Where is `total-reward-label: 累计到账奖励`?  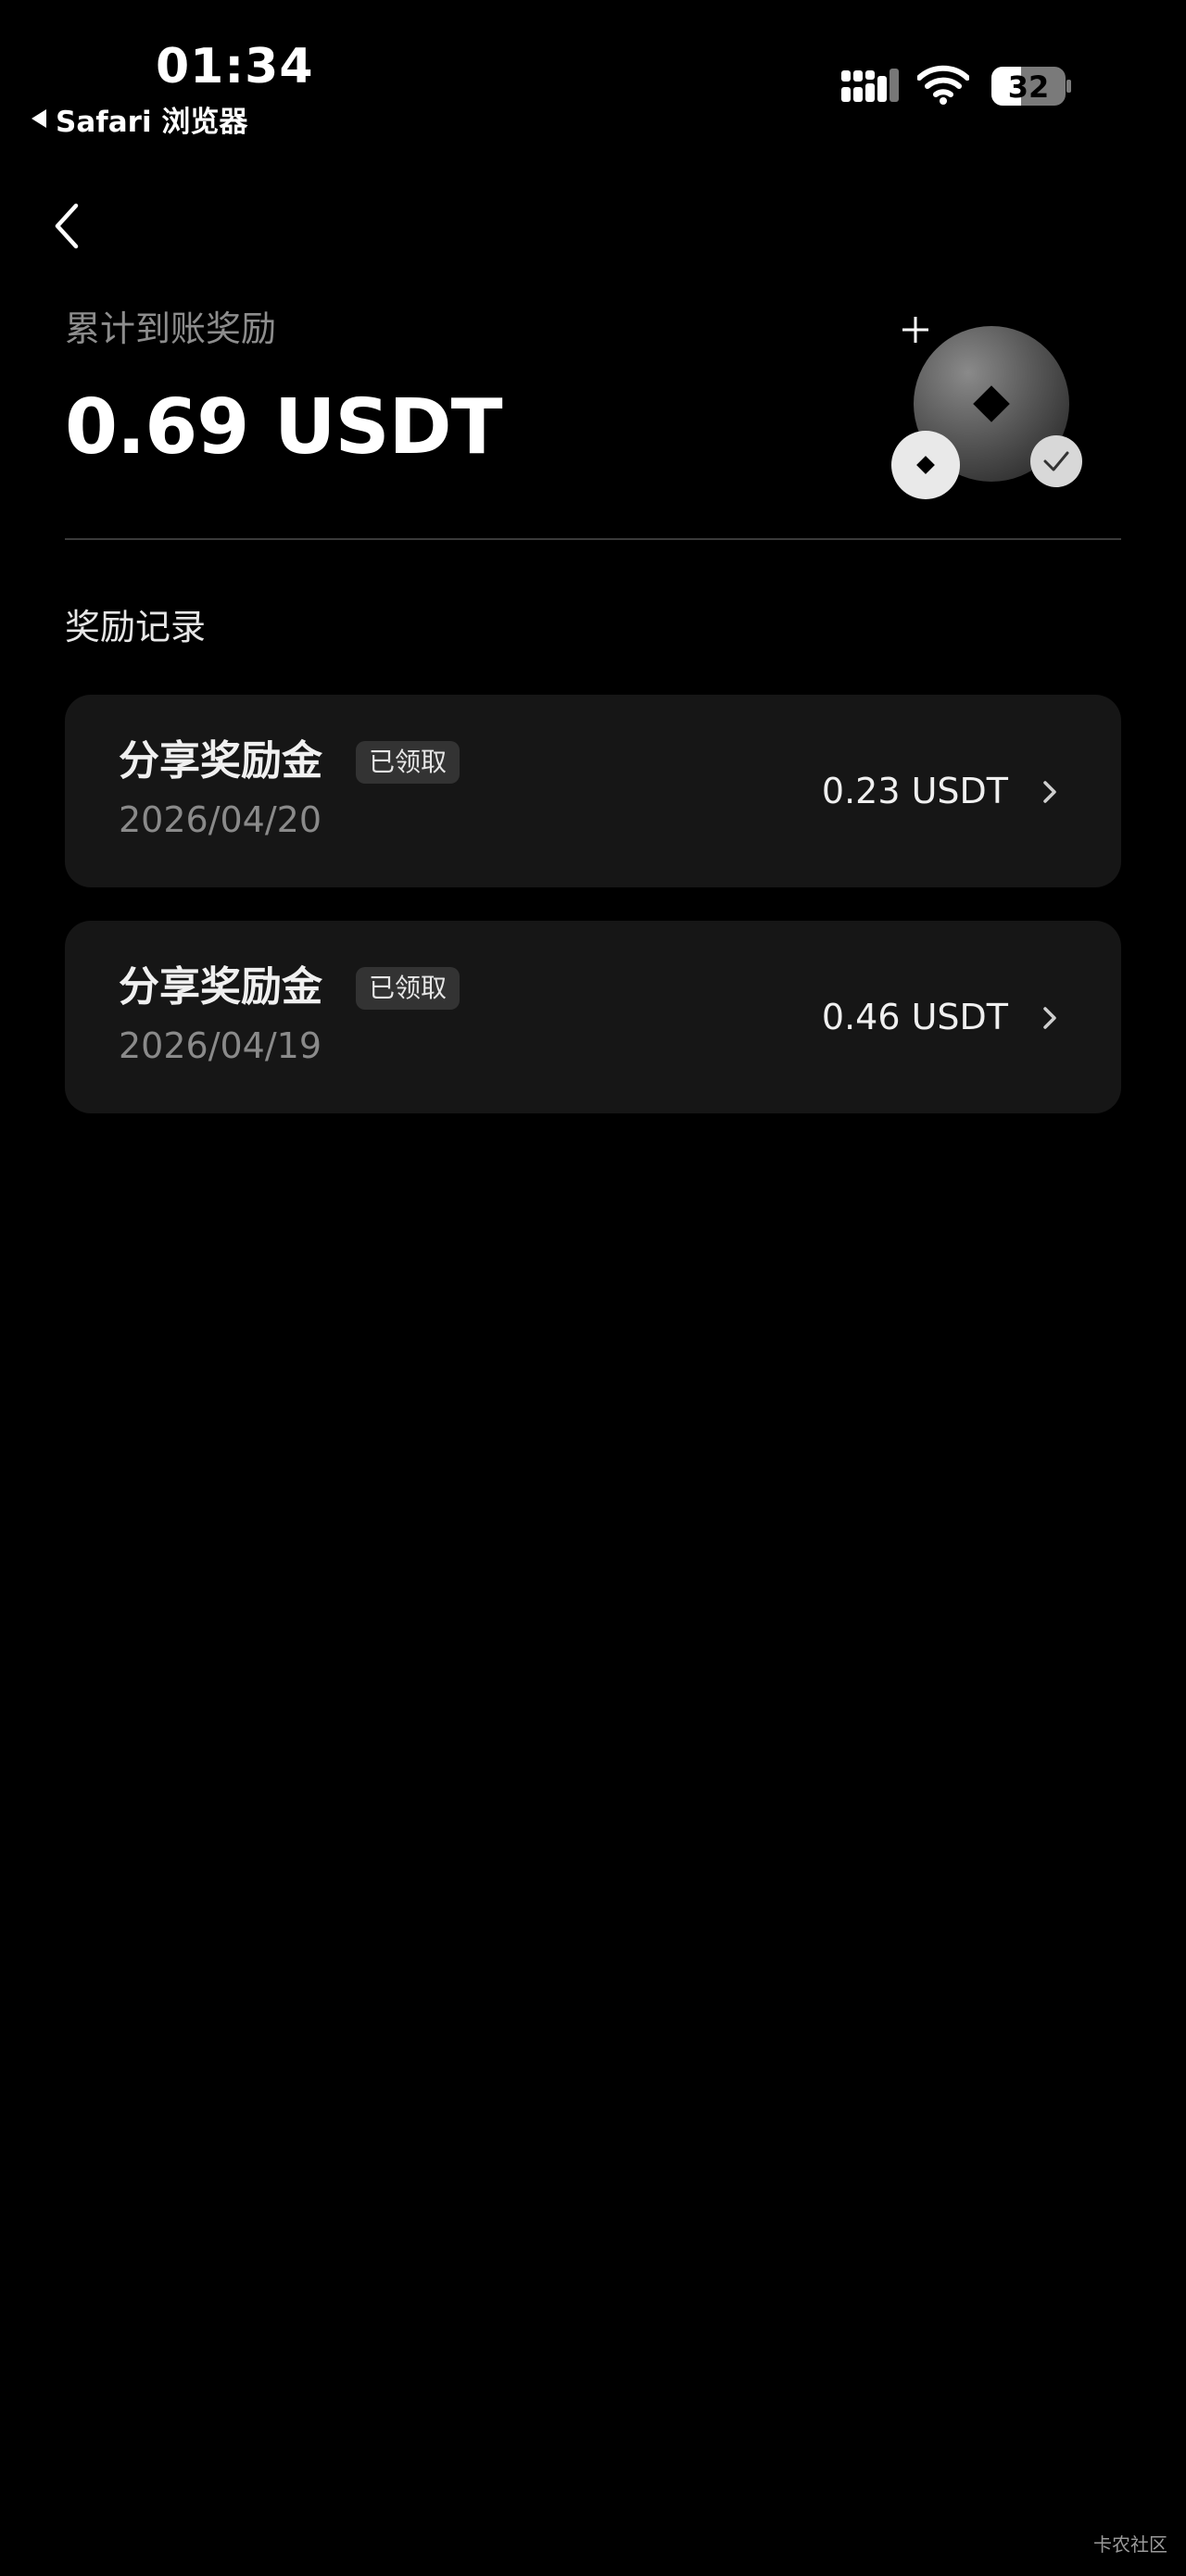
total-reward-label: 累计到账奖励 is located at coordinates (171, 328).